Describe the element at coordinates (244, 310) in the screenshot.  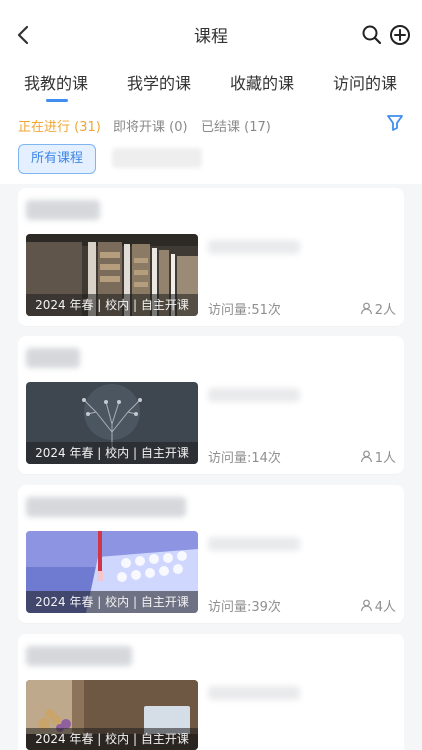
I see `visit-count: 访问量:51次` at that location.